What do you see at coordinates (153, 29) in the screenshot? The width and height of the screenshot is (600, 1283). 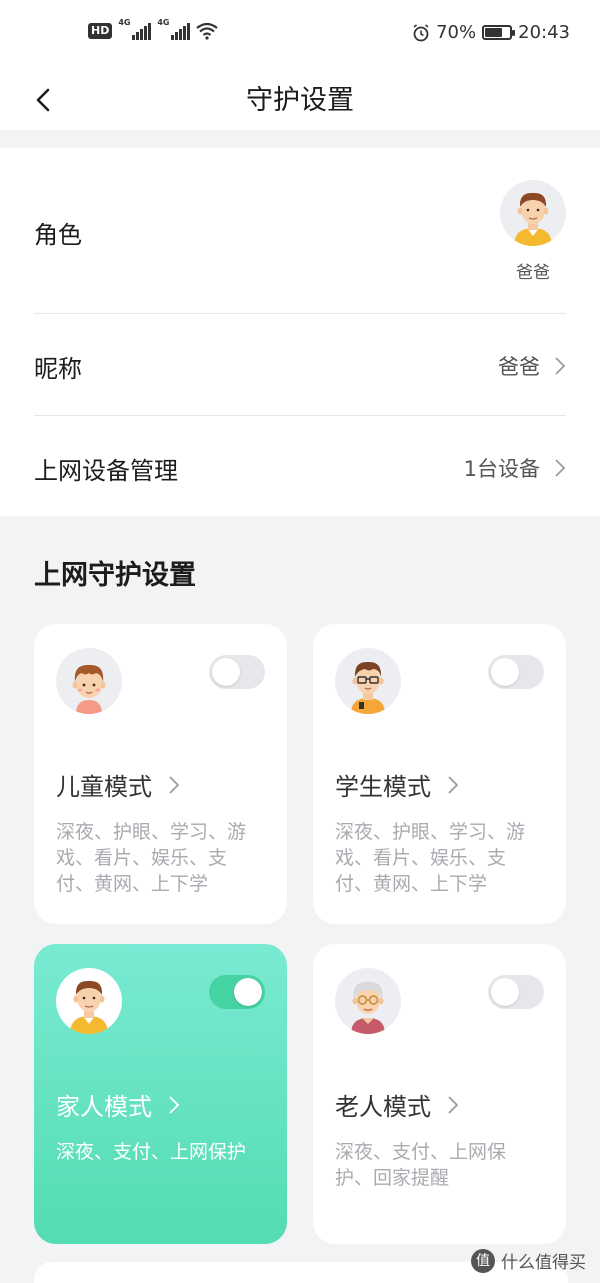 I see `status-left: HD 4G 4G` at bounding box center [153, 29].